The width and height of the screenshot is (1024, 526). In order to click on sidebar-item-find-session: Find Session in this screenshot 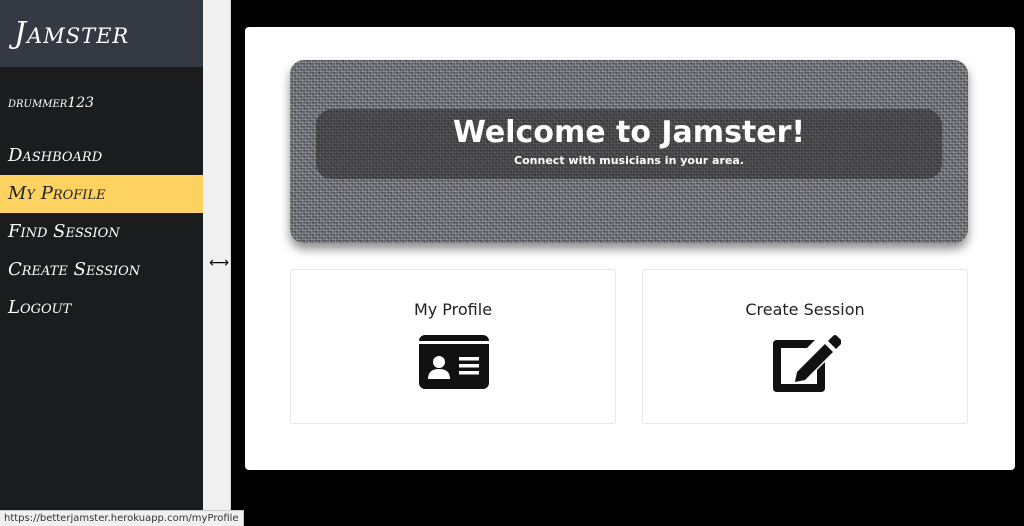, I will do `click(101, 232)`.